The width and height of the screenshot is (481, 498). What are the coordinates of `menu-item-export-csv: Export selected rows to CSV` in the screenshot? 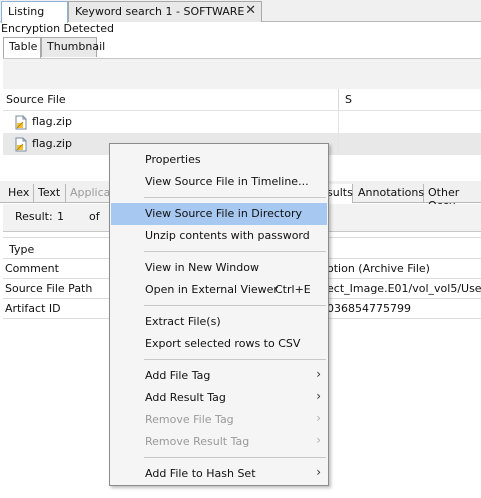 It's located at (219, 344).